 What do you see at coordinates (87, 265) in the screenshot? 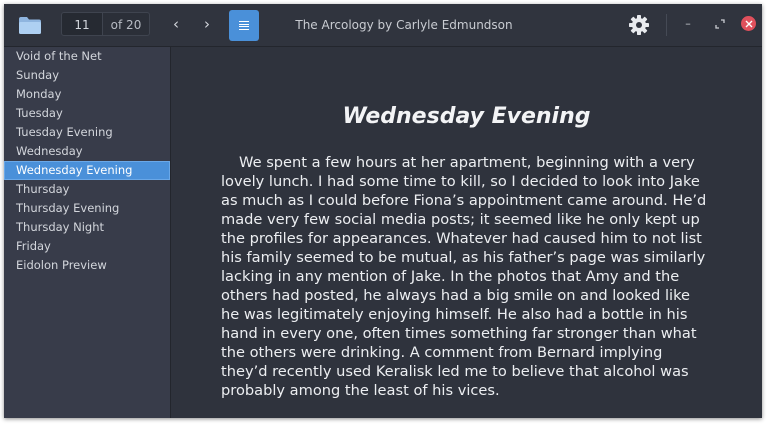
I see `toc-item-eidolon-preview: Eidolon Preview` at bounding box center [87, 265].